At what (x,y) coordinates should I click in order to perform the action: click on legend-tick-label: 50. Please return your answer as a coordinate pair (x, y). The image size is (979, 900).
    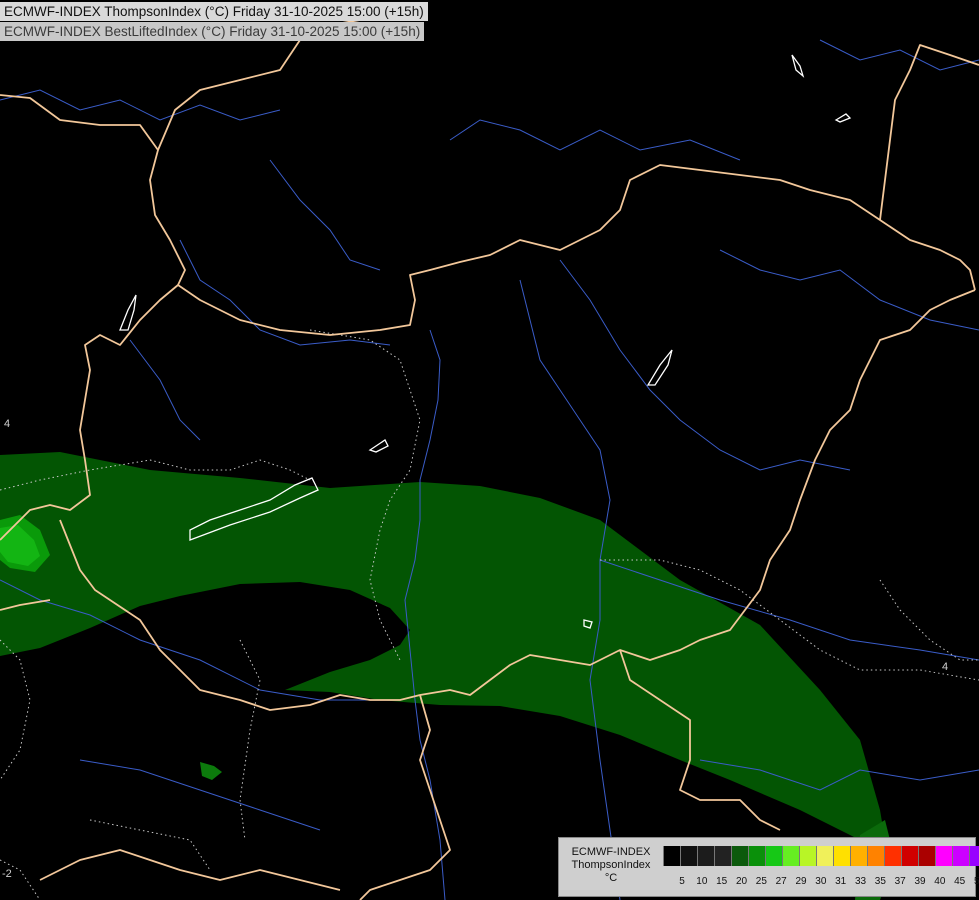
    Looking at the image, I should click on (976, 881).